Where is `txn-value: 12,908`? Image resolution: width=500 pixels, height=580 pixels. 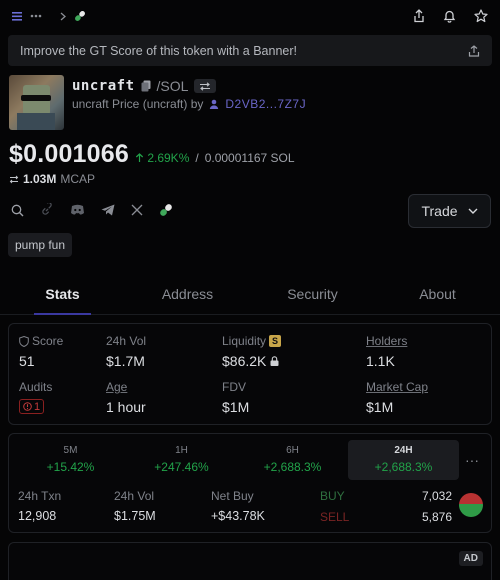 txn-value: 12,908 is located at coordinates (37, 516).